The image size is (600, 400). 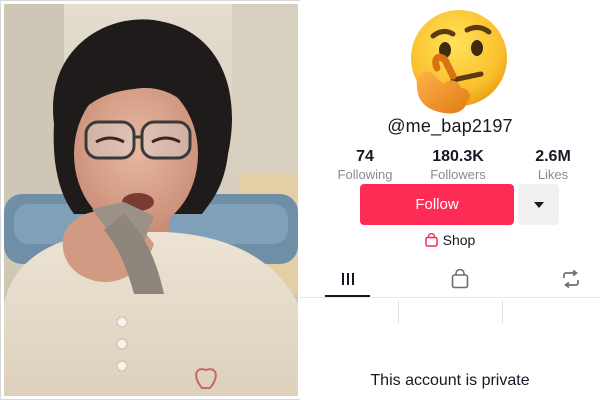 What do you see at coordinates (450, 297) in the screenshot?
I see `tabs-divider` at bounding box center [450, 297].